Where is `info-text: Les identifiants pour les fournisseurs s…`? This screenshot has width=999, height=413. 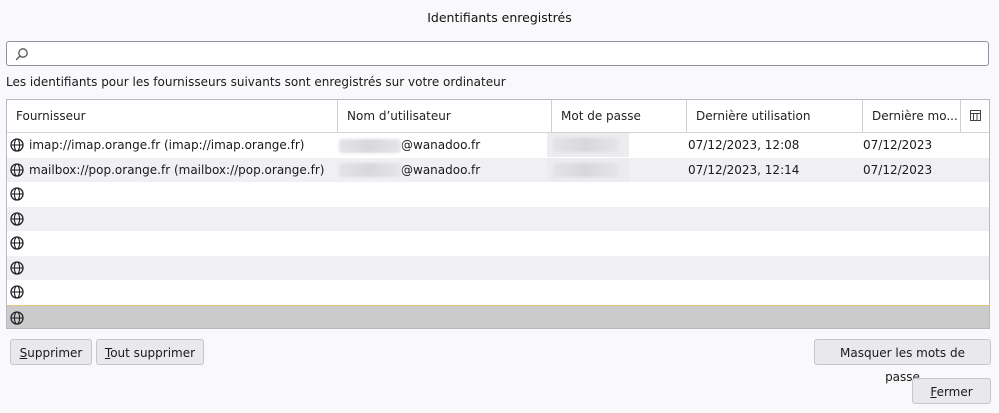 info-text: Les identifiants pour les fournisseurs s… is located at coordinates (256, 82).